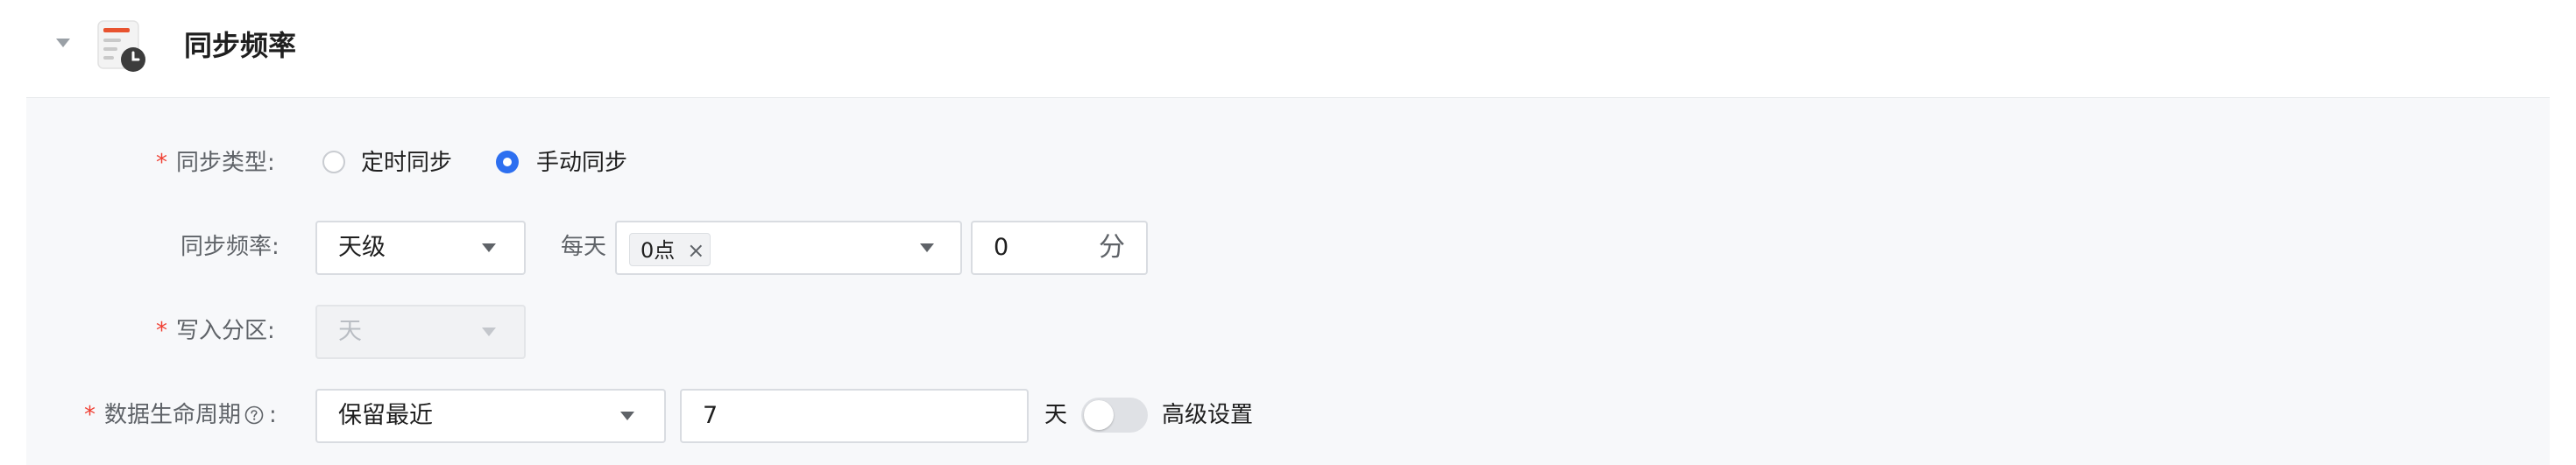  Describe the element at coordinates (230, 247) in the screenshot. I see `sync-frequency-label: 同步频率:` at that location.